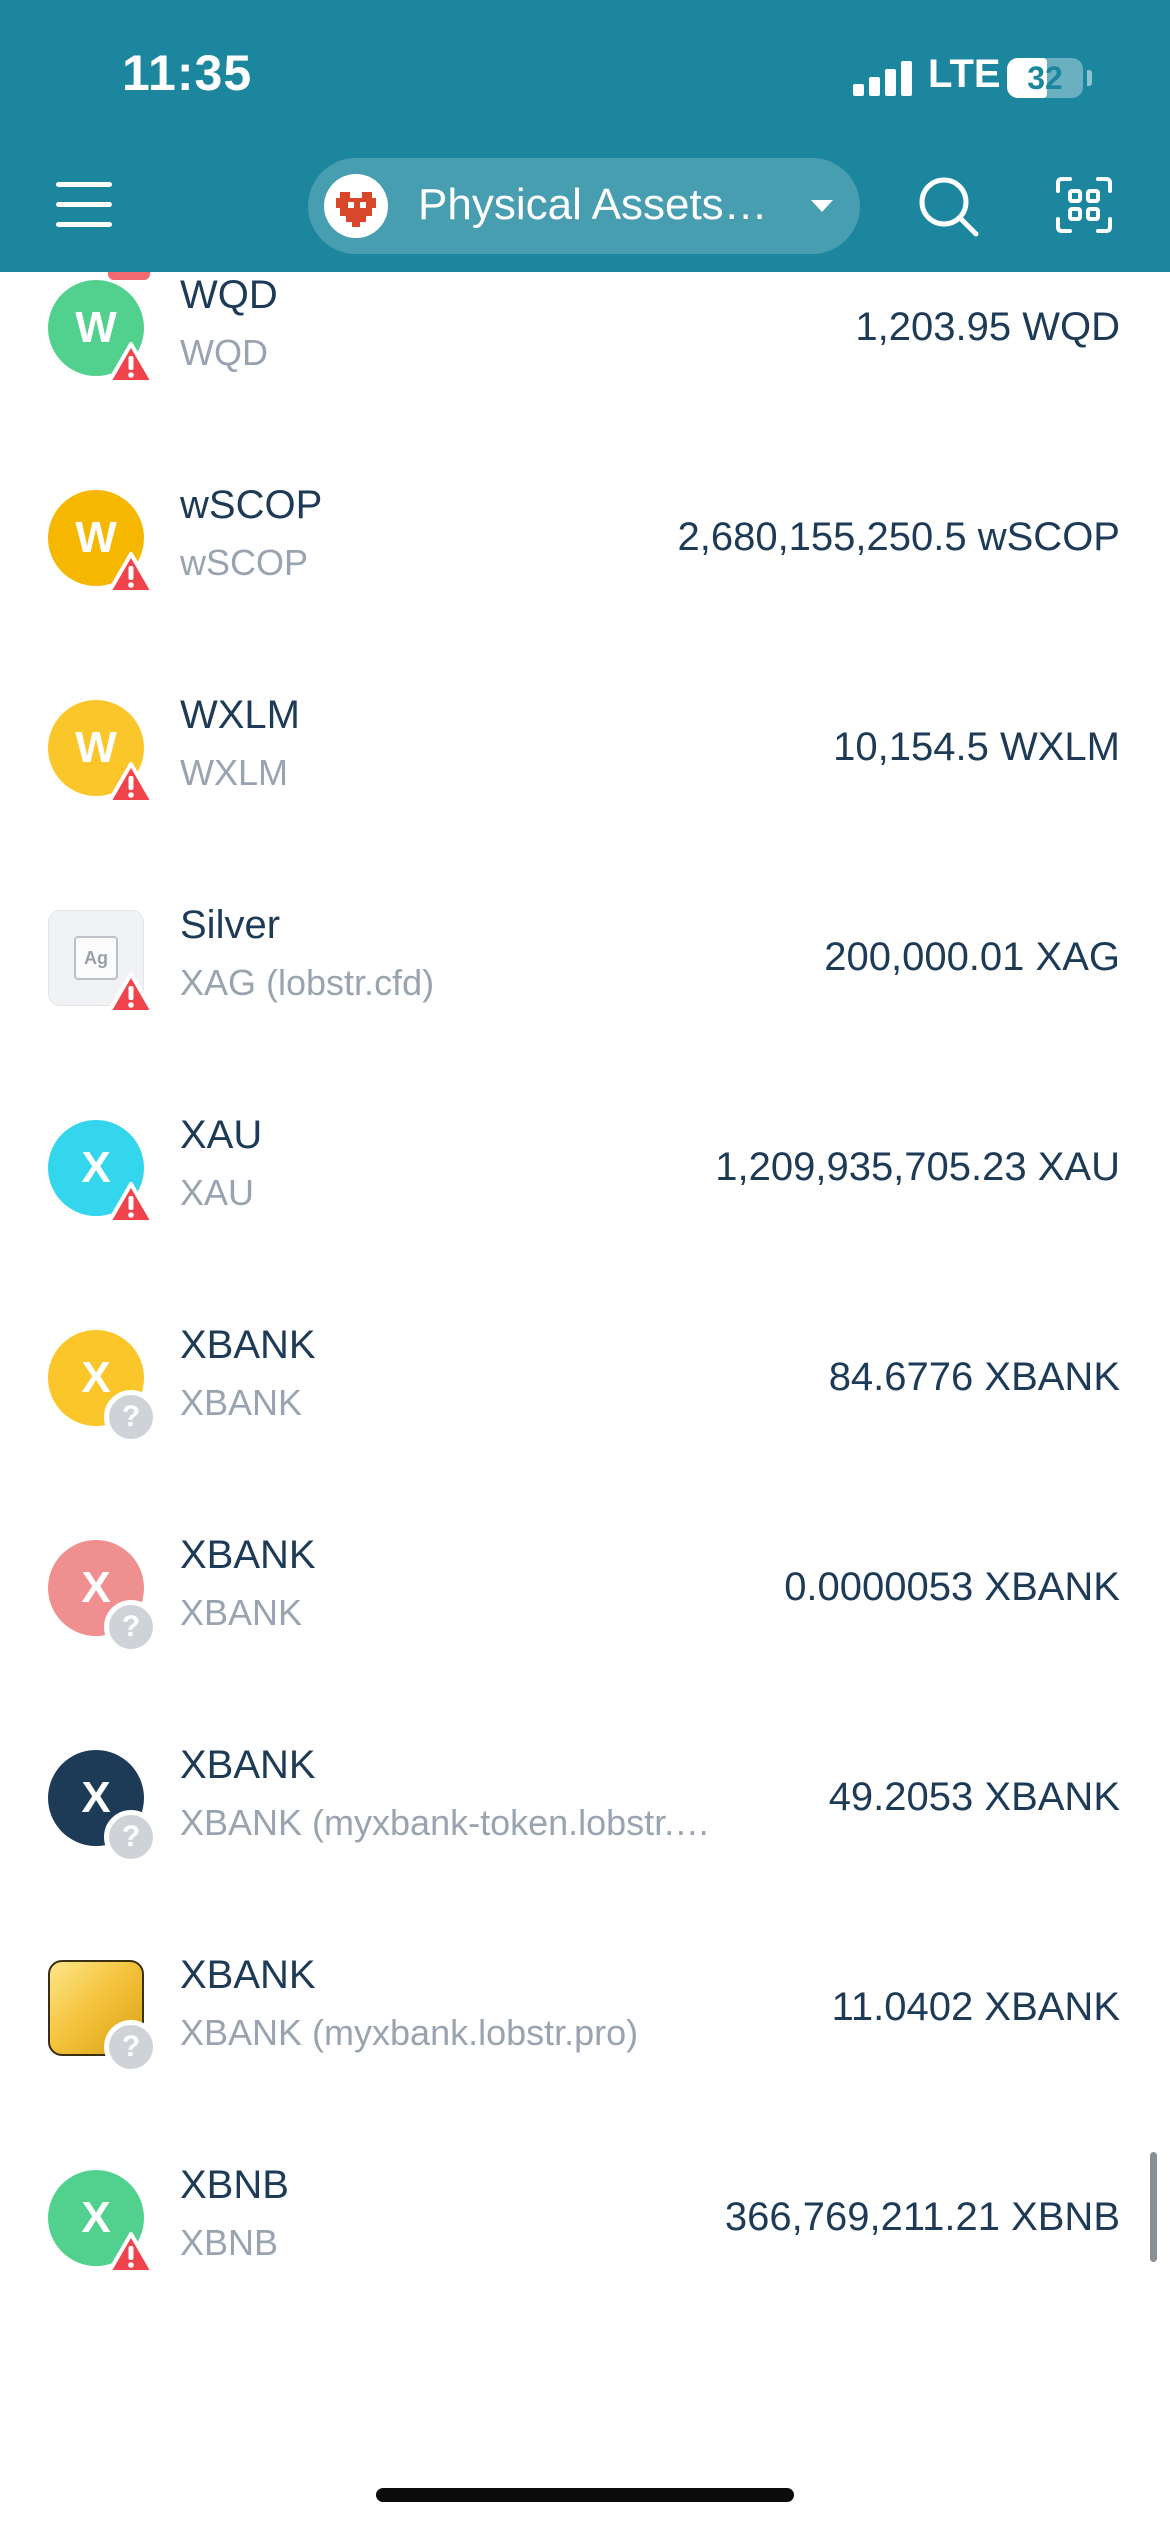 This screenshot has width=1170, height=2532. Describe the element at coordinates (976, 747) in the screenshot. I see `asset-amount: 10,154.5 WXLM` at that location.